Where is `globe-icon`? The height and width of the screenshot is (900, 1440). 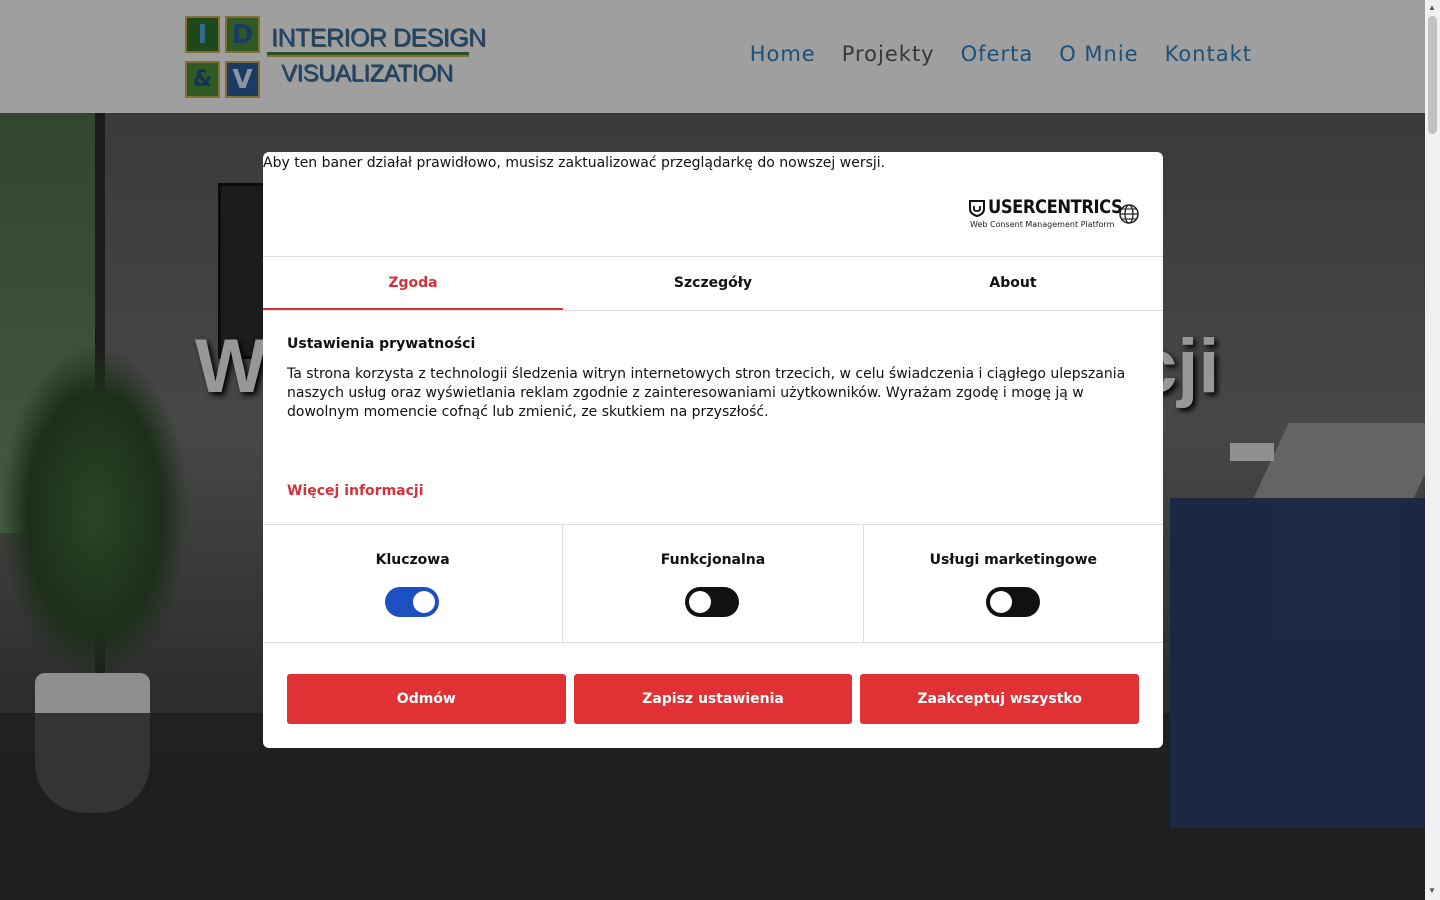 globe-icon is located at coordinates (1129, 214).